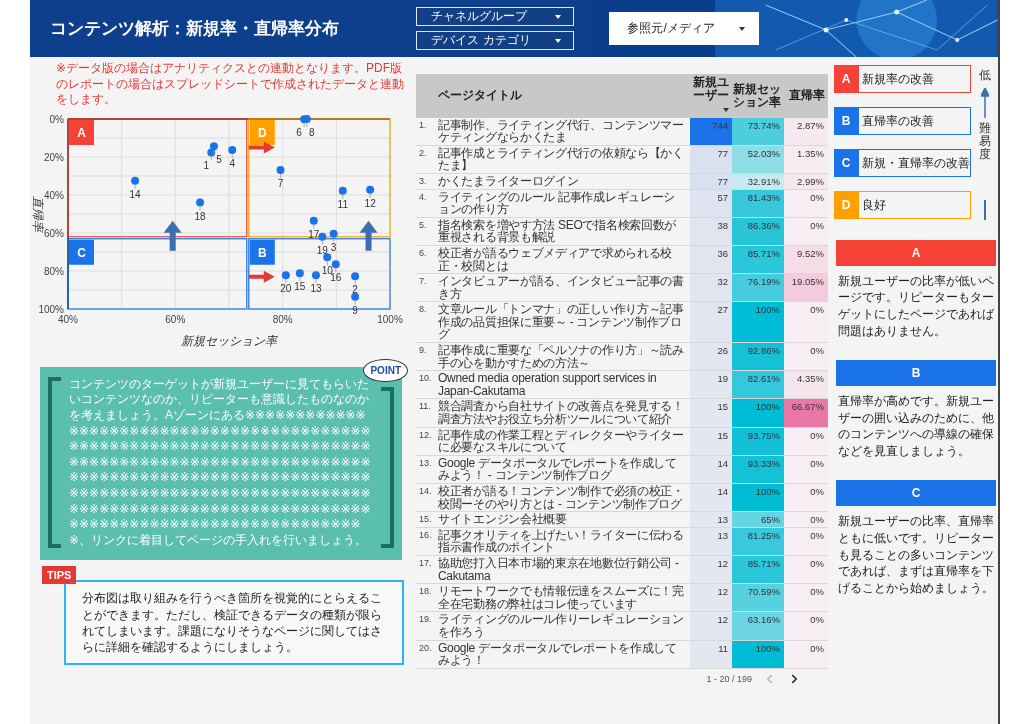  What do you see at coordinates (914, 163) in the screenshot?
I see `legend-label: 新規・直帰率の改善` at bounding box center [914, 163].